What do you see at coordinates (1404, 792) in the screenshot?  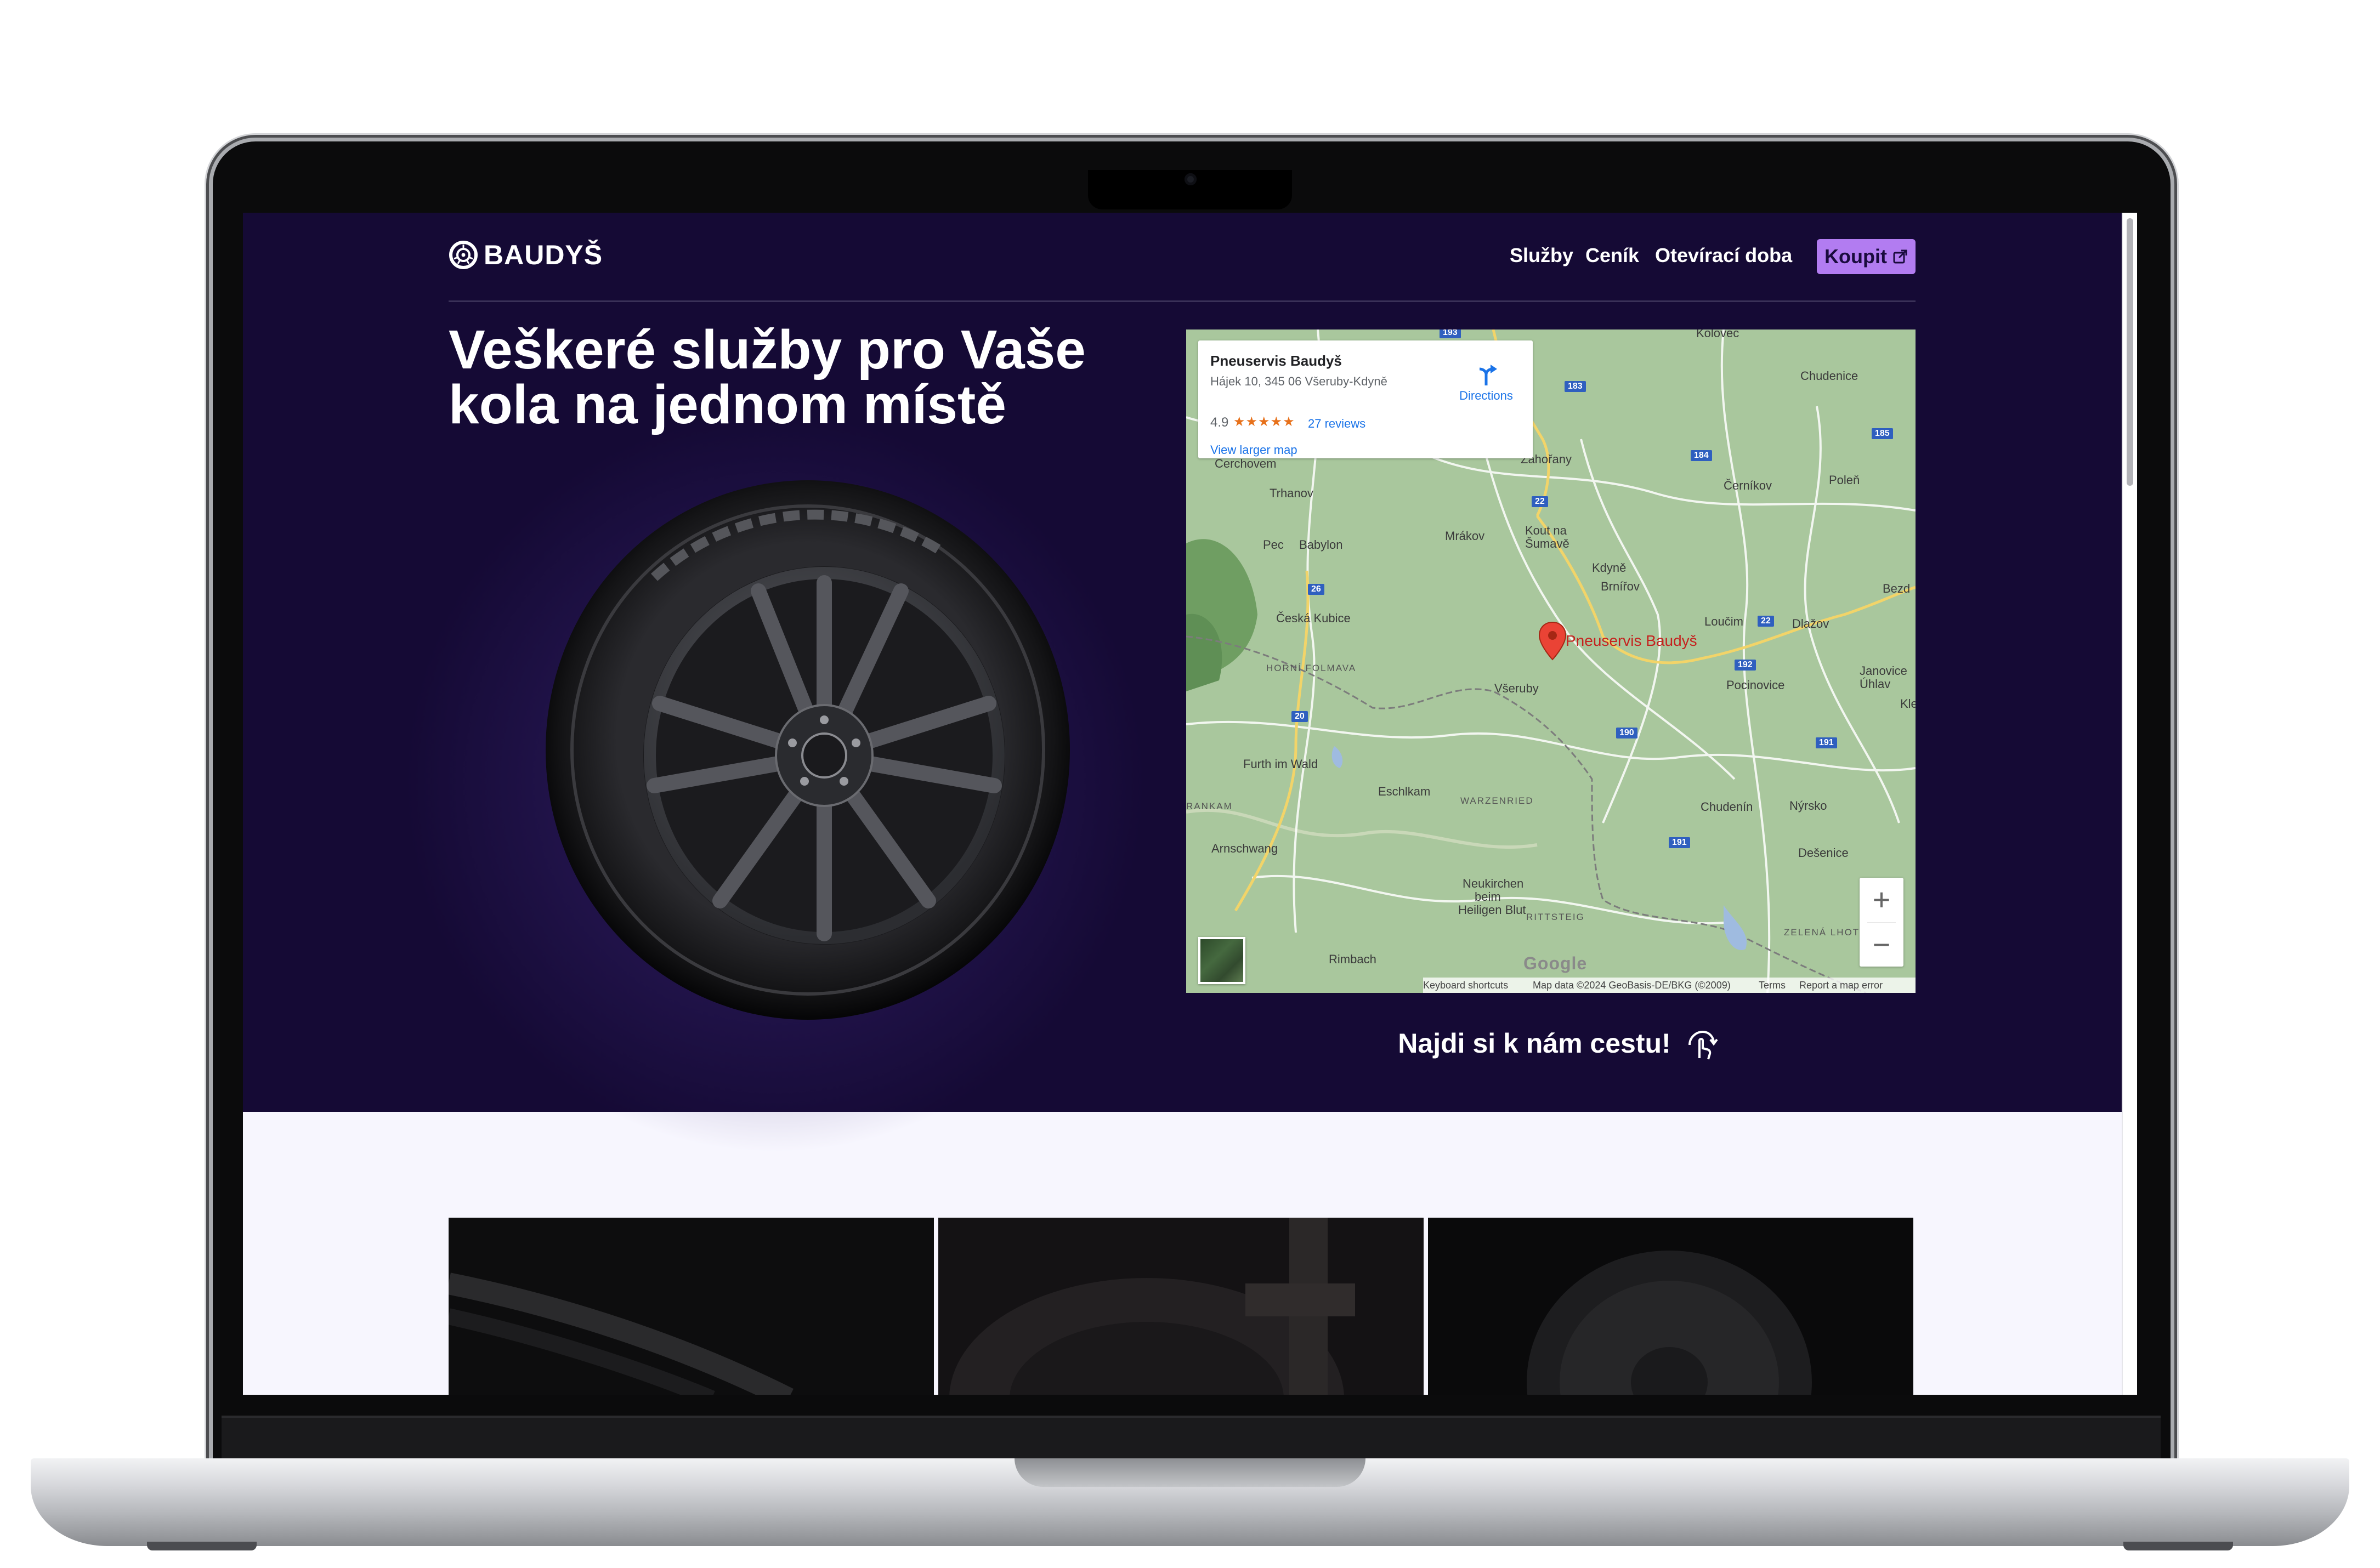 I see `map-town: Eschlkam` at bounding box center [1404, 792].